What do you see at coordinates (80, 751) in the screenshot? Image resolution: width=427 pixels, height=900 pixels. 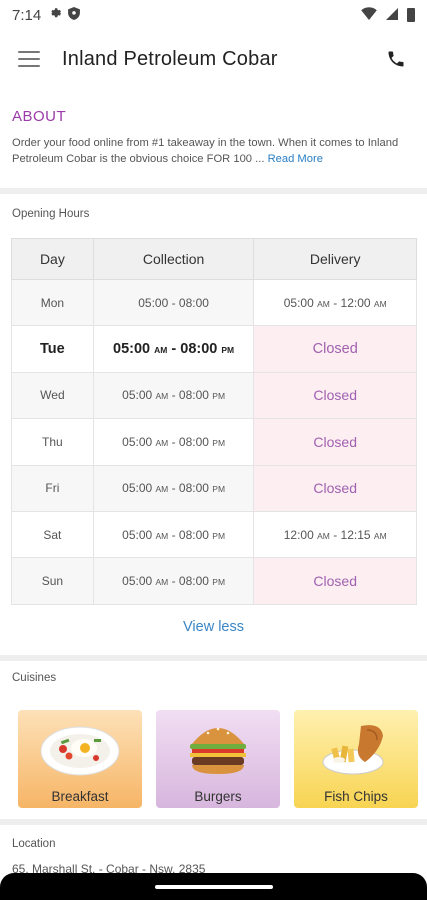 I see `breakfast-plate-icon` at bounding box center [80, 751].